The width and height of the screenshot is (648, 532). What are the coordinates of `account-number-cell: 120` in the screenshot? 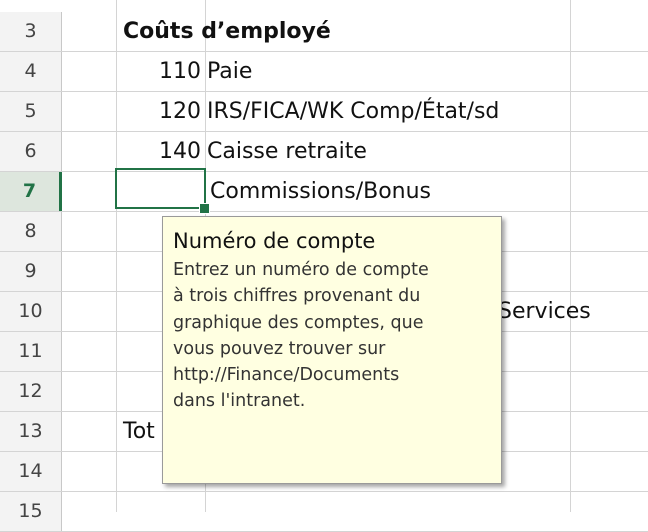 It's located at (160, 111).